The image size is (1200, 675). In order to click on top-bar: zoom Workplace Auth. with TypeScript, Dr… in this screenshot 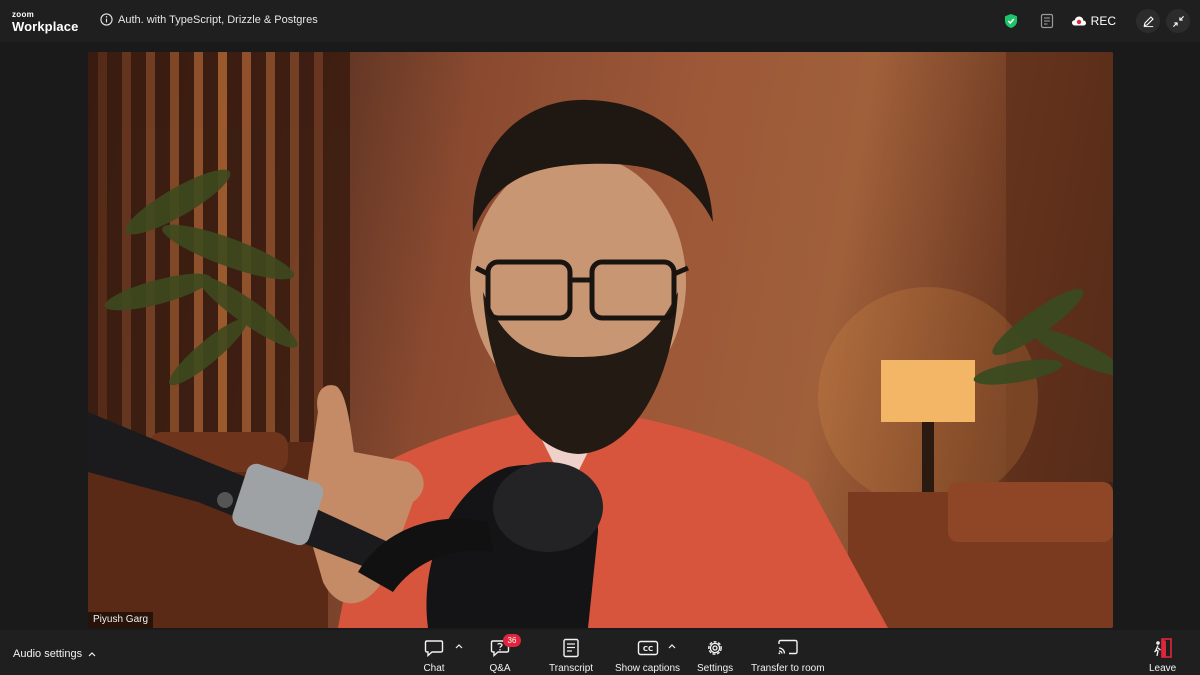, I will do `click(600, 21)`.